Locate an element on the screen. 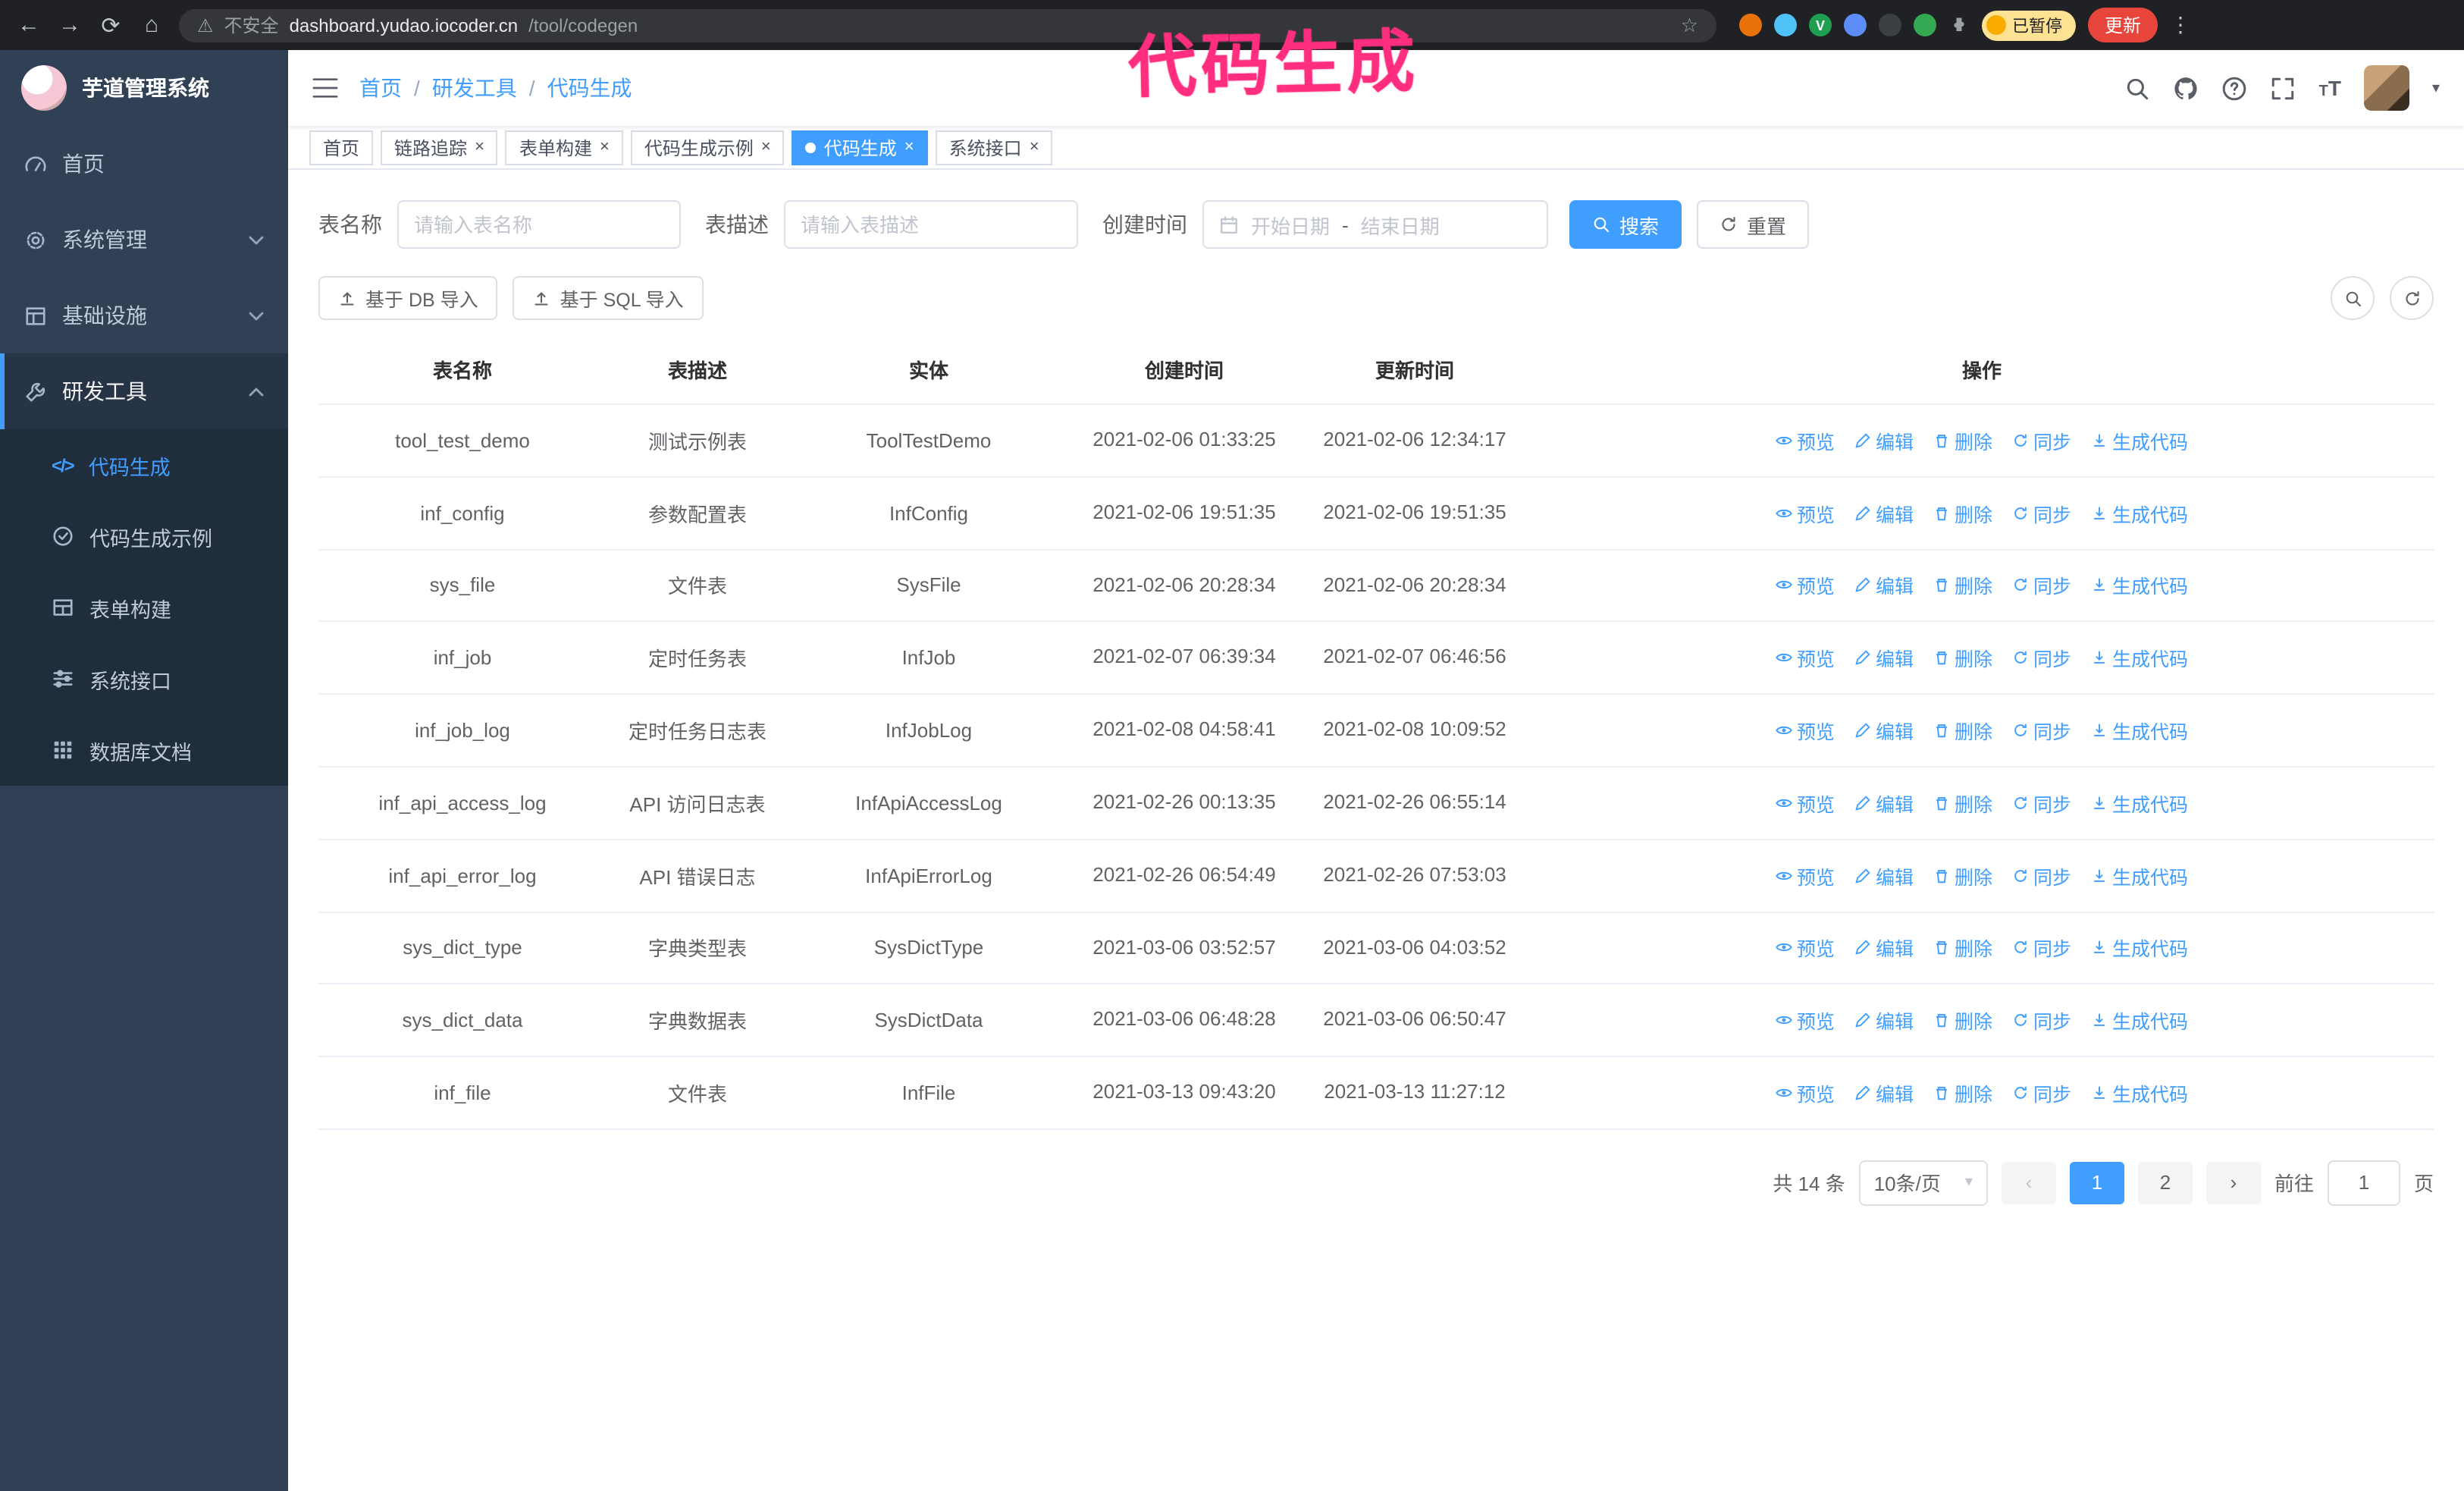 Image resolution: width=2464 pixels, height=1491 pixels. browser-menu-icon: ⋮ is located at coordinates (2180, 25).